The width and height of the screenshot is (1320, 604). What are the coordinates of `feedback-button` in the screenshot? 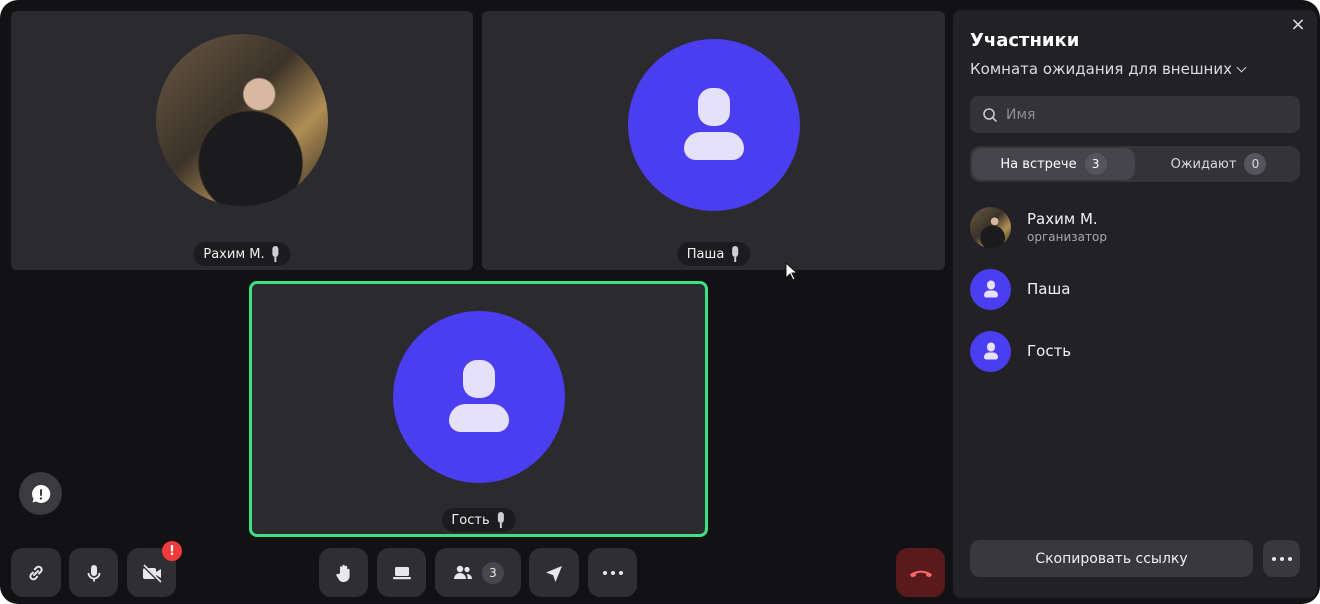 It's located at (40, 493).